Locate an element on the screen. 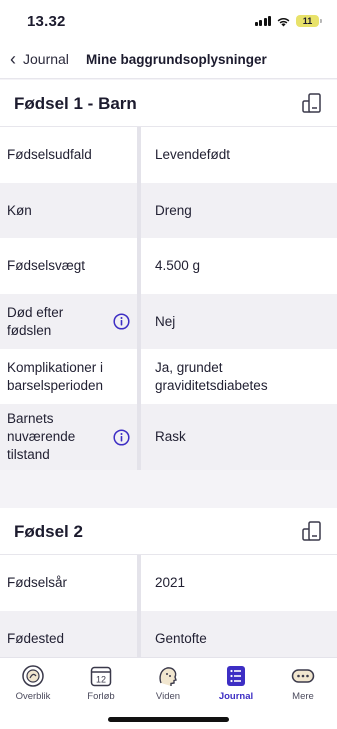 The width and height of the screenshot is (337, 729). table-row: Fødselsudfald Levendefødt is located at coordinates (168, 155).